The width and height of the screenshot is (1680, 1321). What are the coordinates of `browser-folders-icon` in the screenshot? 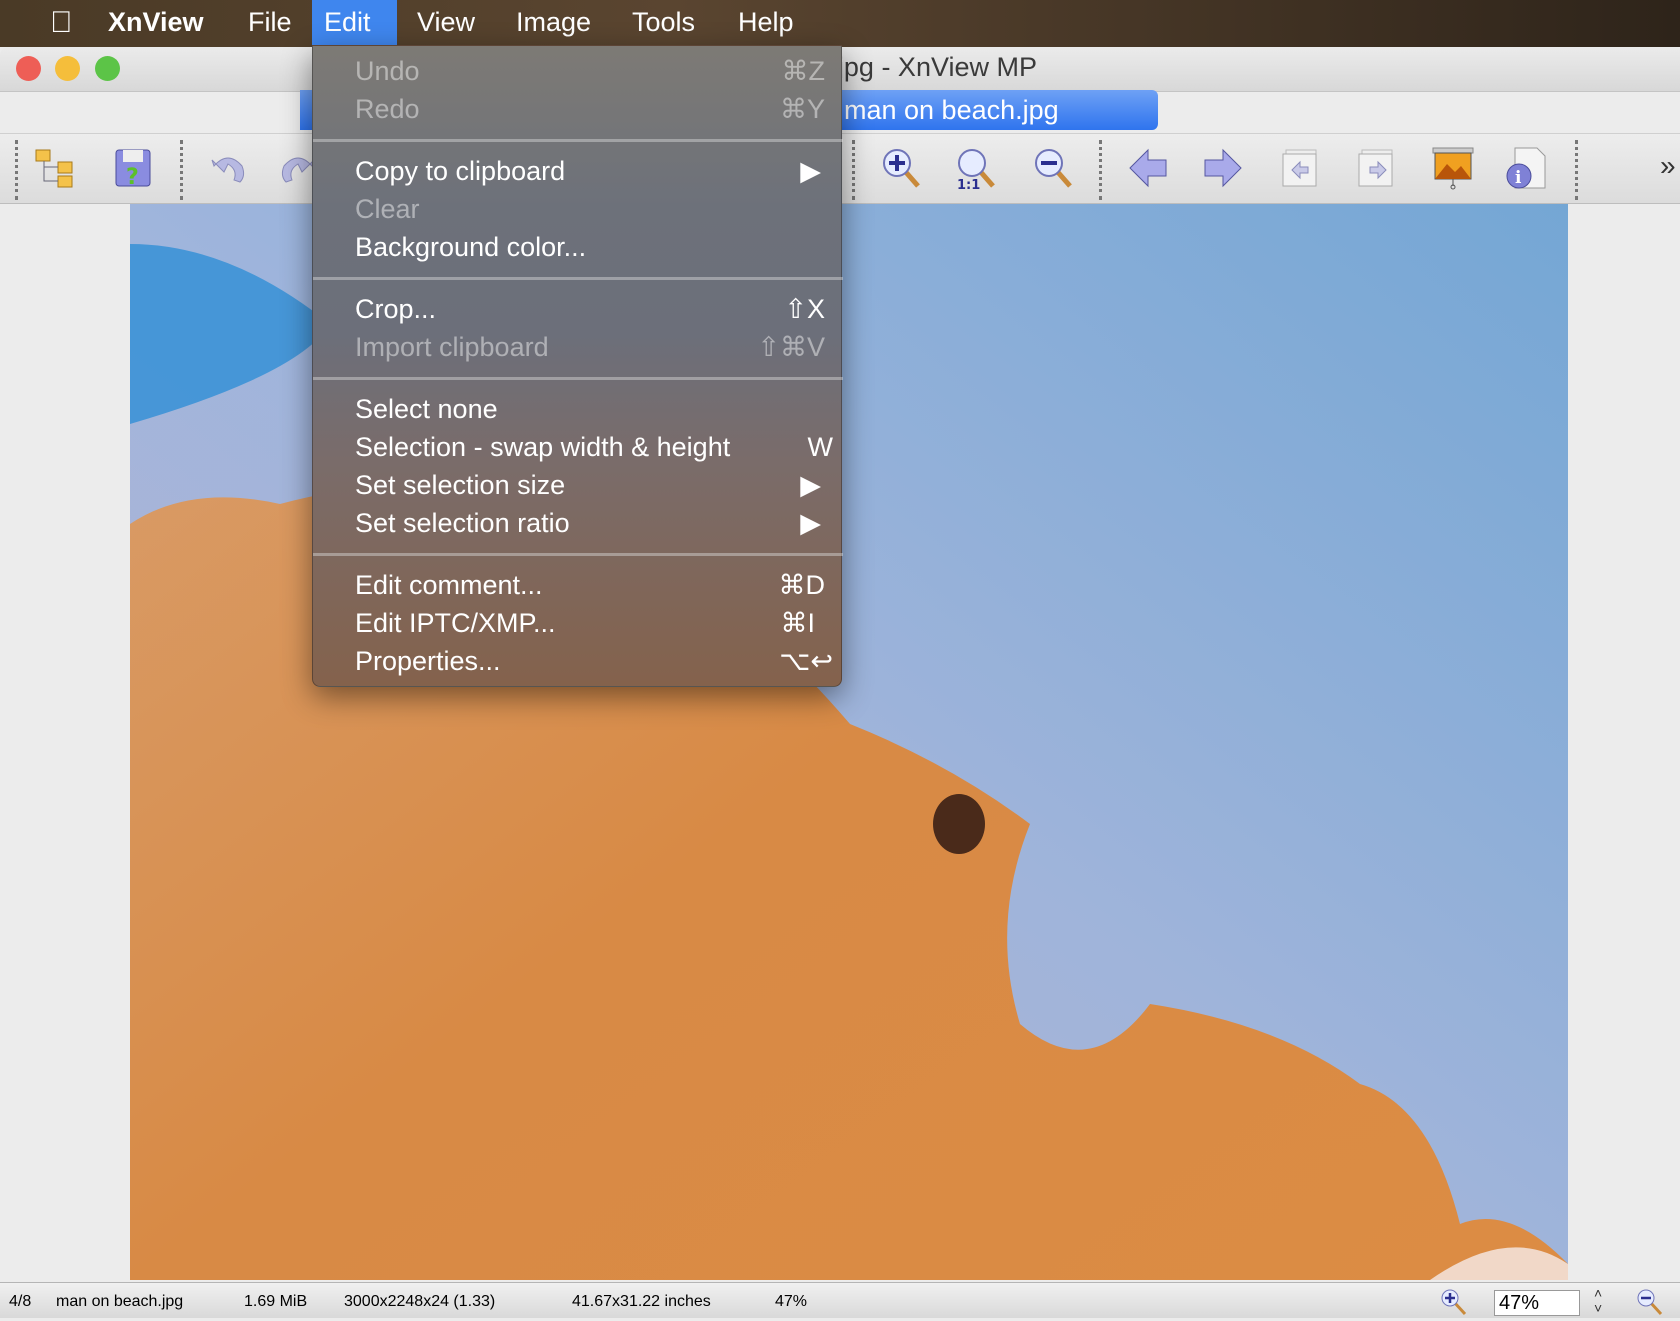 It's located at (56, 168).